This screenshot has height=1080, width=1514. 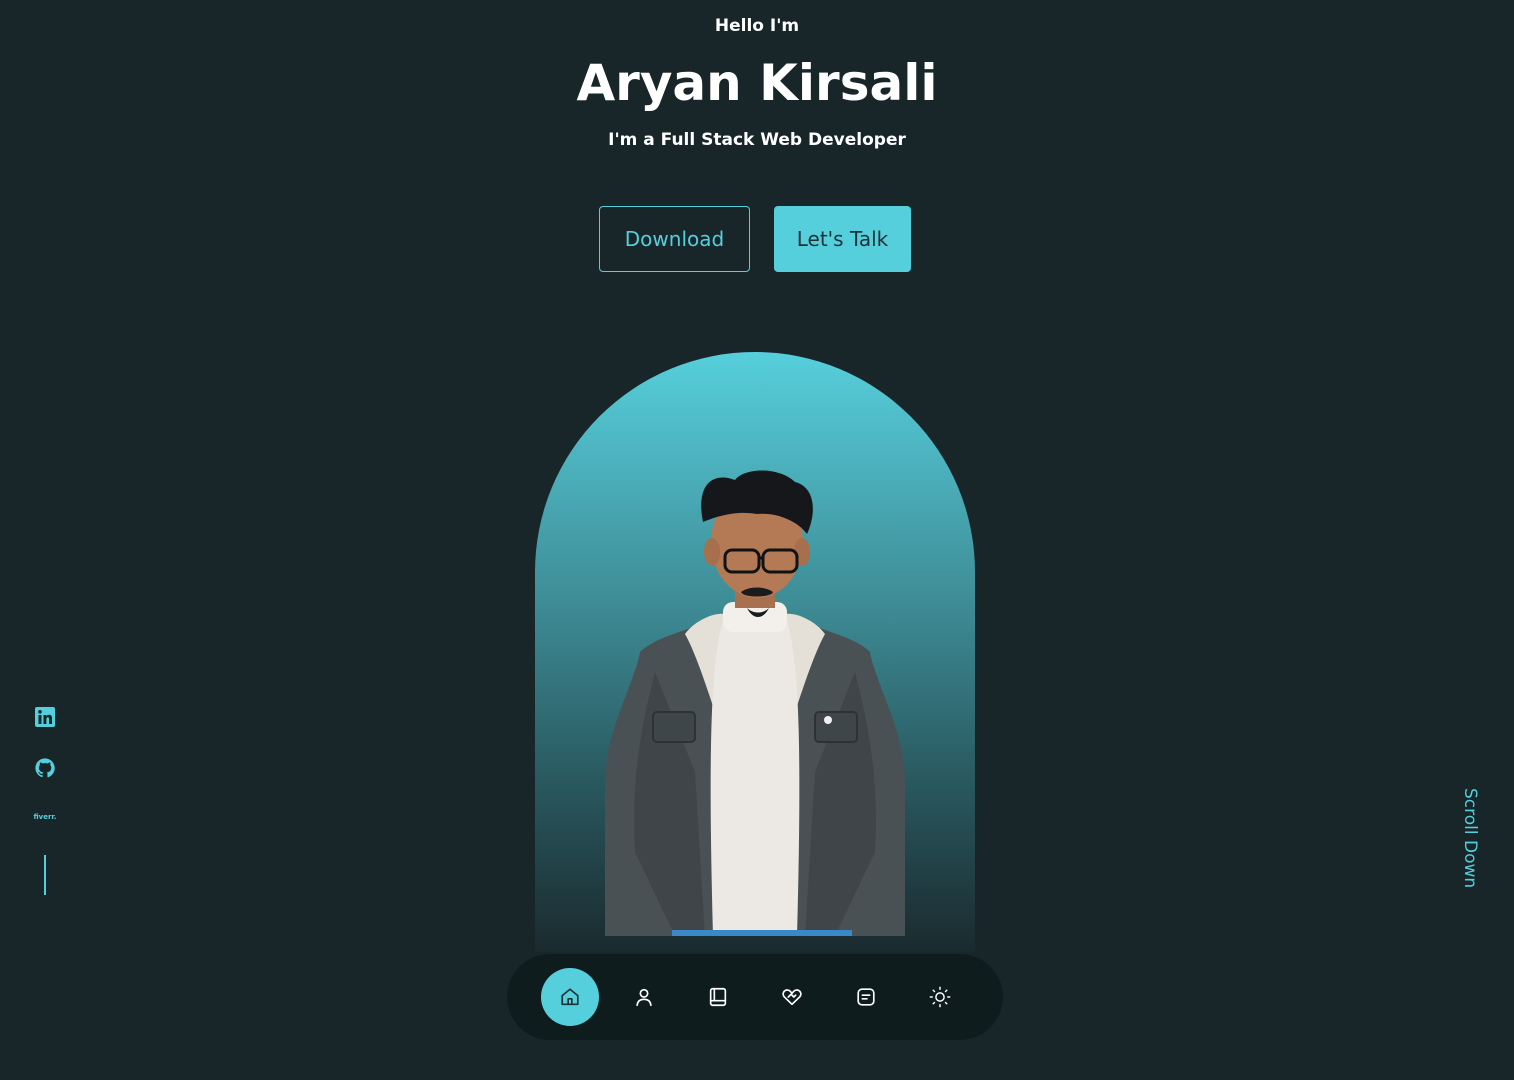 I want to click on user-icon, so click(x=644, y=997).